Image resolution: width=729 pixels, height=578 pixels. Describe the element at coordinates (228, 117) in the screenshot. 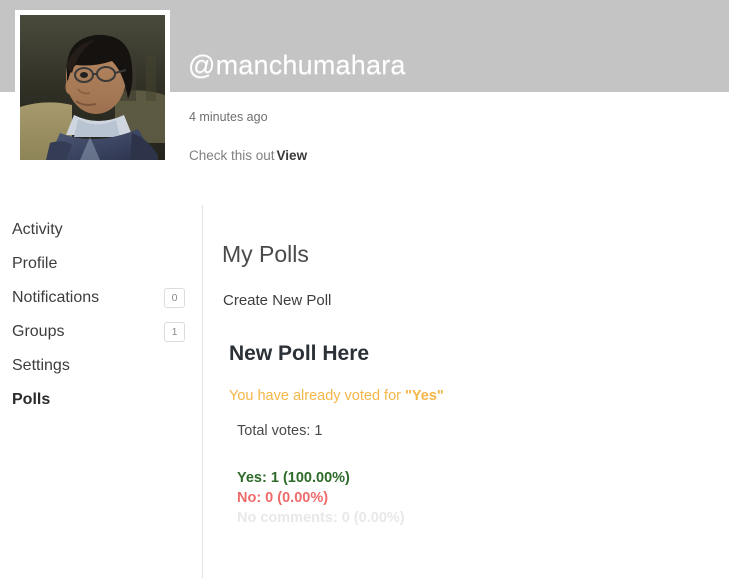

I see `activity-timestamp: 4 minutes ago` at that location.